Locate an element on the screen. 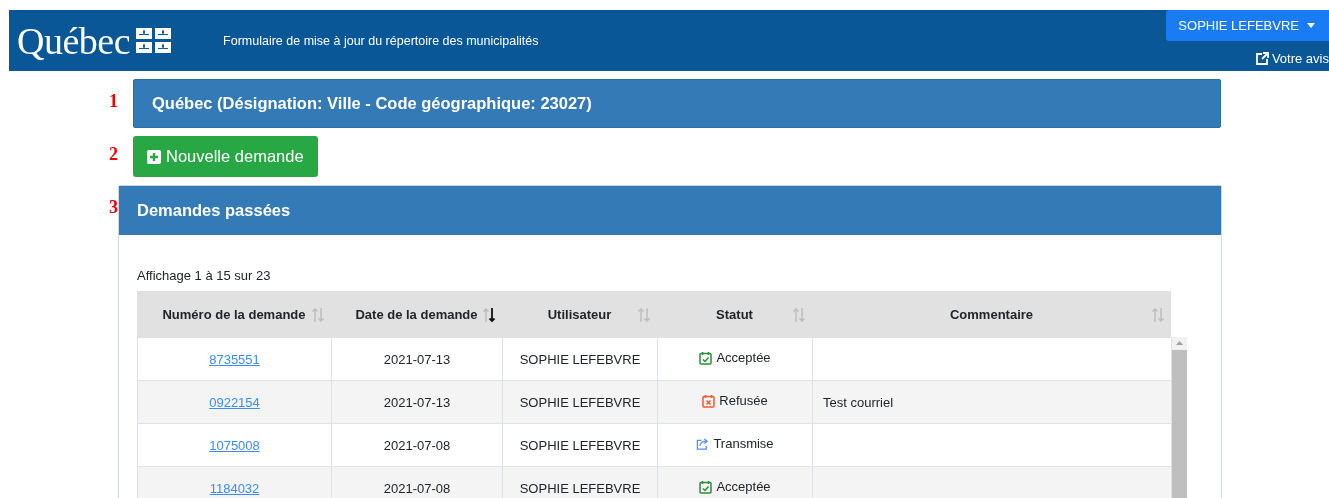  plus-square-icon is located at coordinates (154, 156).